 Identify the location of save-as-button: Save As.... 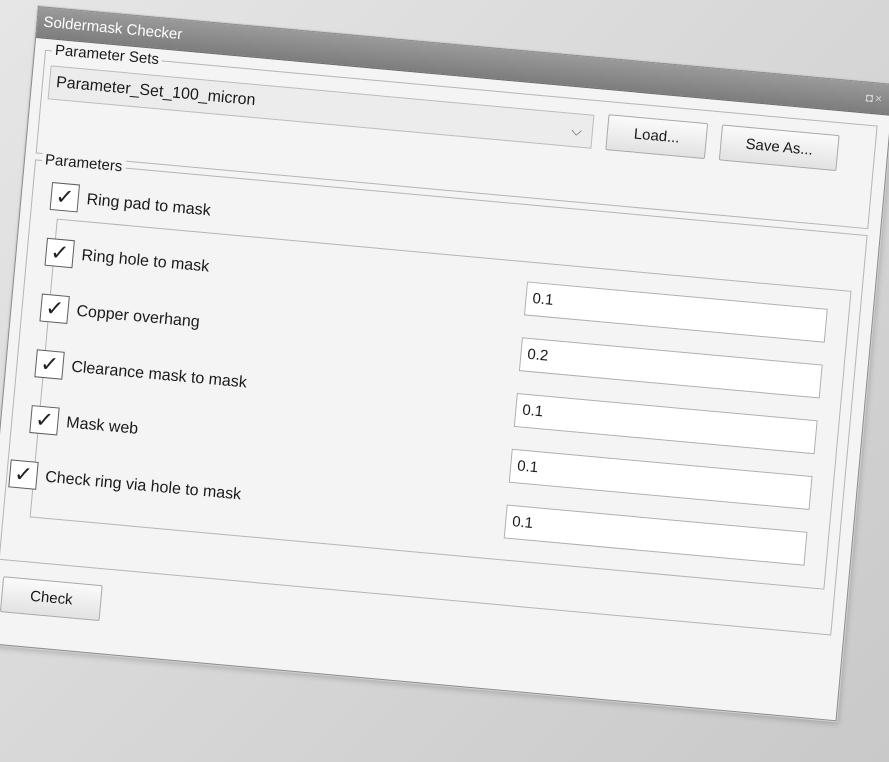
(779, 148).